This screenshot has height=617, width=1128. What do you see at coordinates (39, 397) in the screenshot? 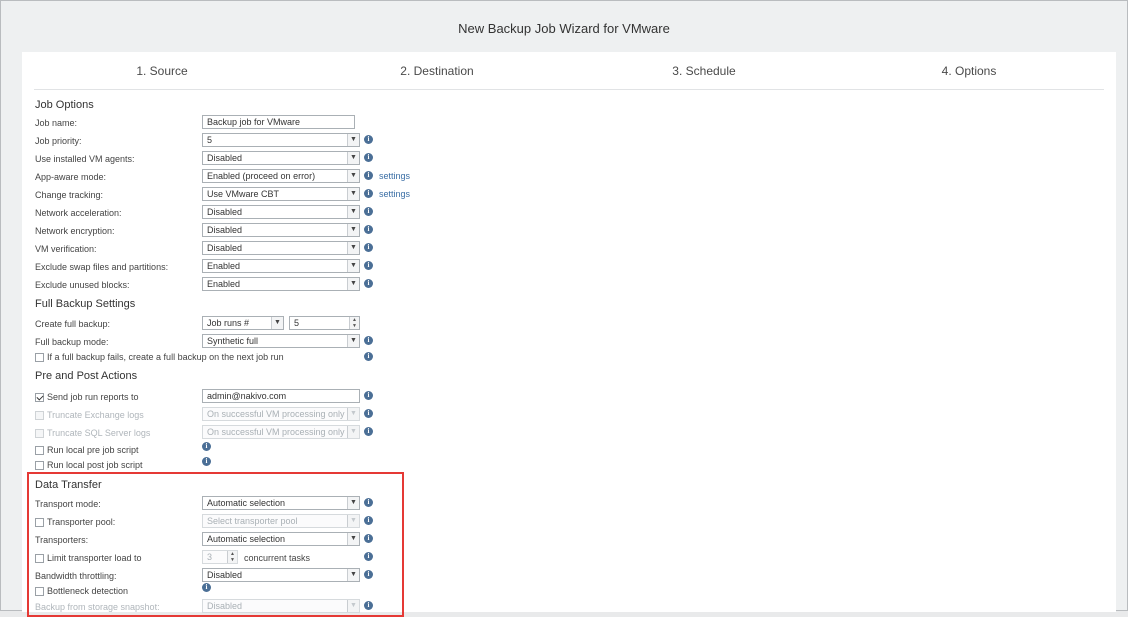
I see `send-reports-checkbox` at bounding box center [39, 397].